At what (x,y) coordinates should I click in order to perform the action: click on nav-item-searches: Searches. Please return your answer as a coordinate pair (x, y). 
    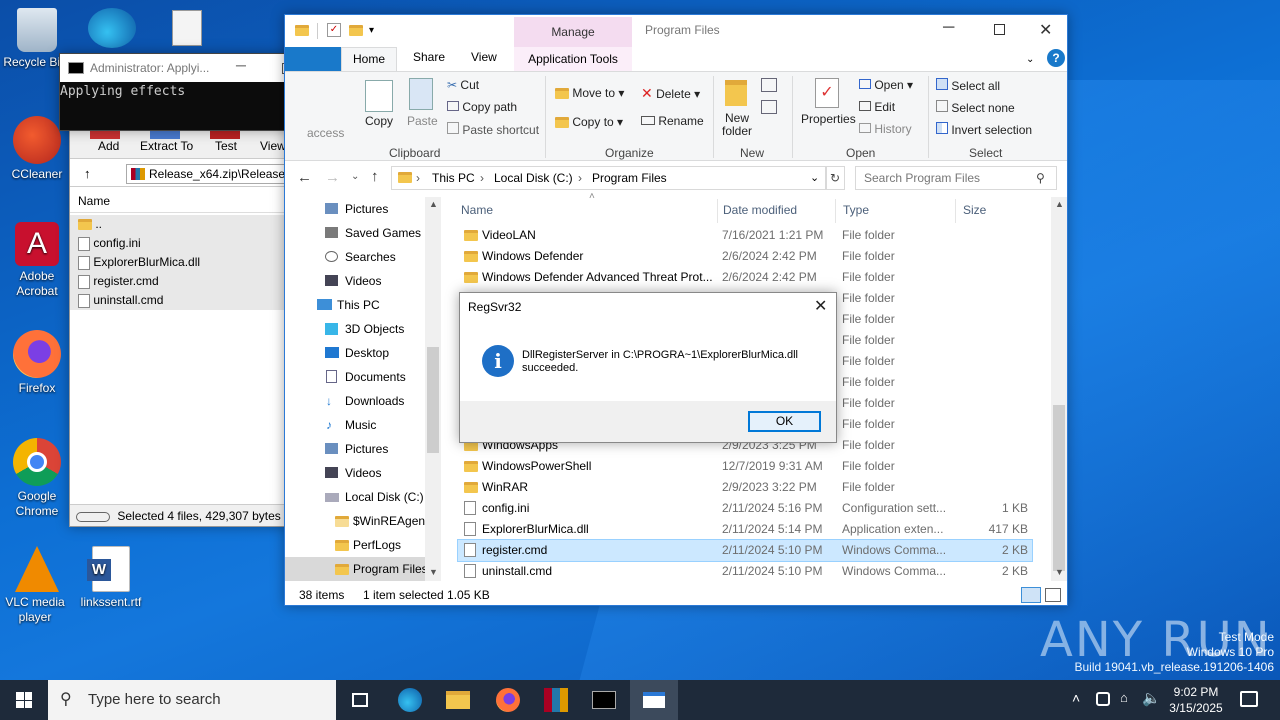
    Looking at the image, I should click on (355, 257).